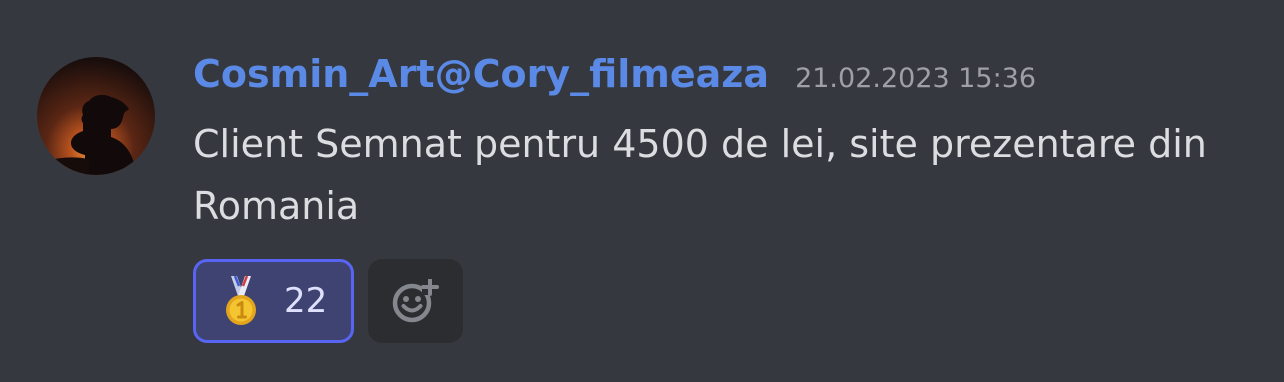 This screenshot has height=382, width=1284. Describe the element at coordinates (481, 74) in the screenshot. I see `author-name: Cosmin_Art@Cory_filmeaza` at that location.